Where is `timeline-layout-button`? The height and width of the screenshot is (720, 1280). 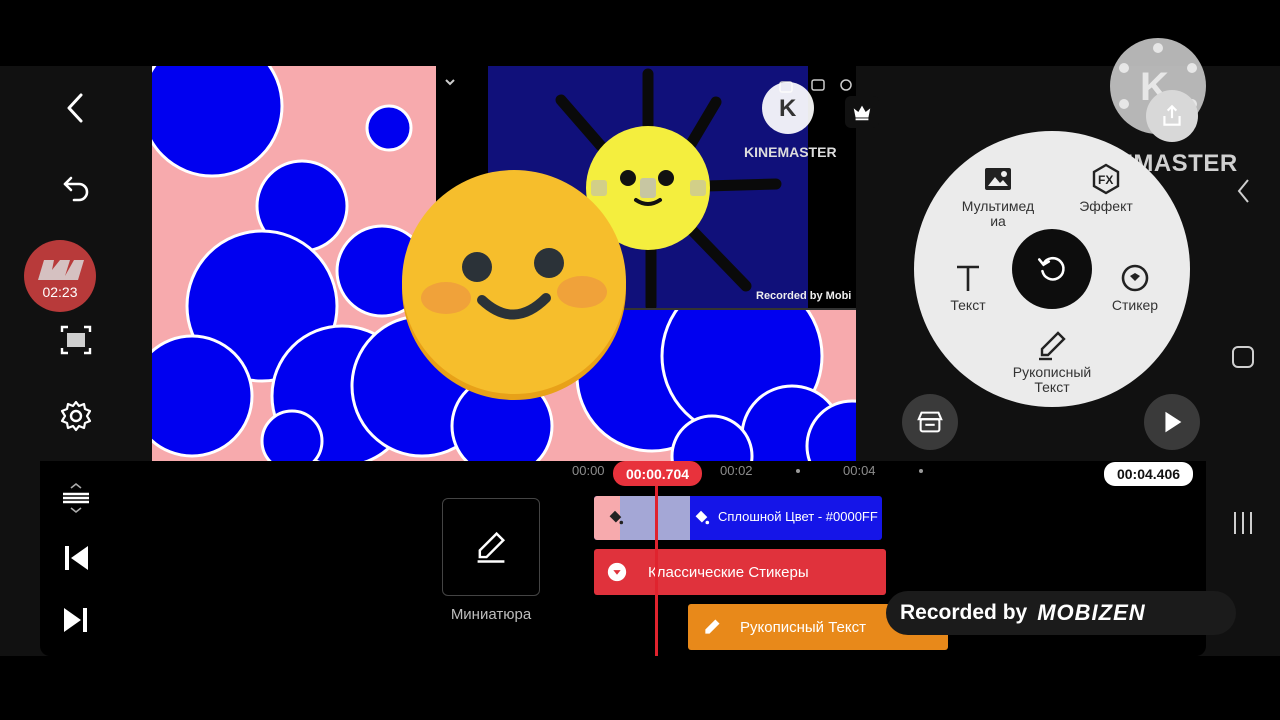 timeline-layout-button is located at coordinates (76, 498).